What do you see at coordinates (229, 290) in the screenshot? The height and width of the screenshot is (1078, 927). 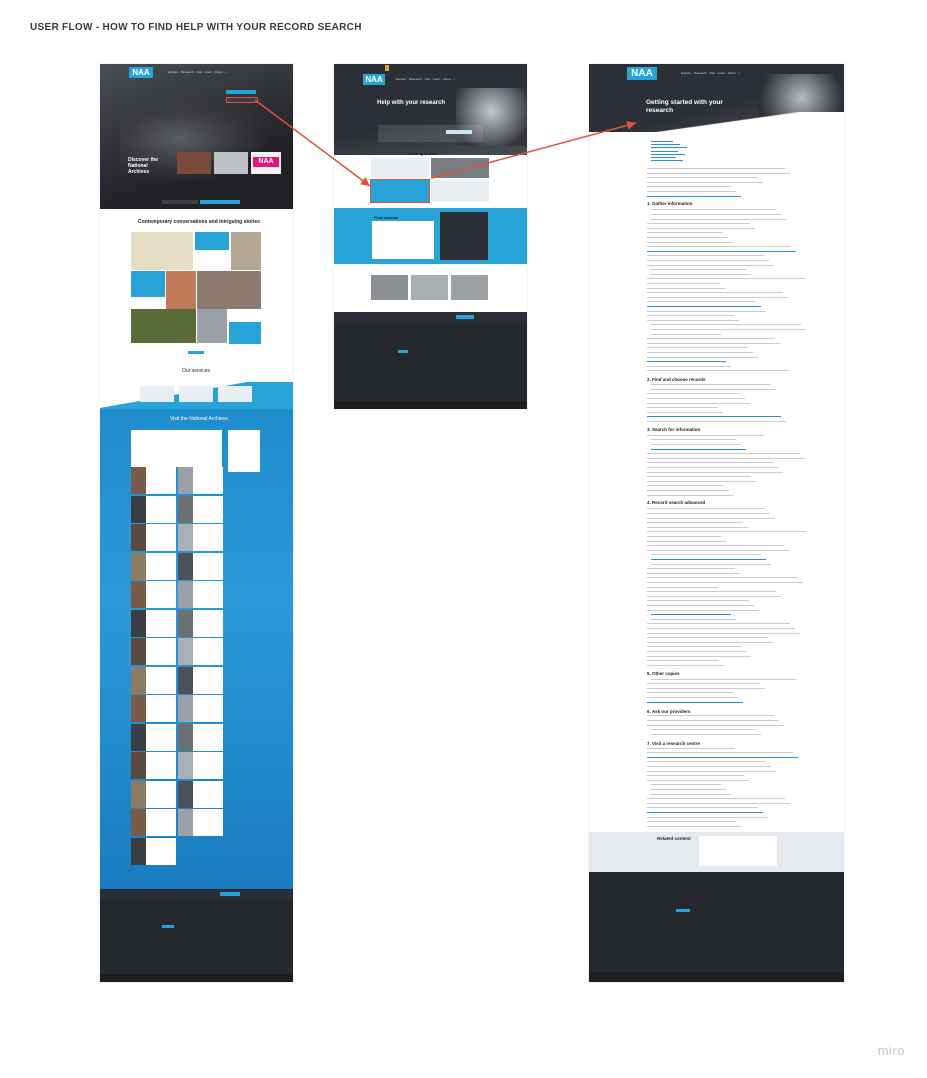 I see `story-tile-people` at bounding box center [229, 290].